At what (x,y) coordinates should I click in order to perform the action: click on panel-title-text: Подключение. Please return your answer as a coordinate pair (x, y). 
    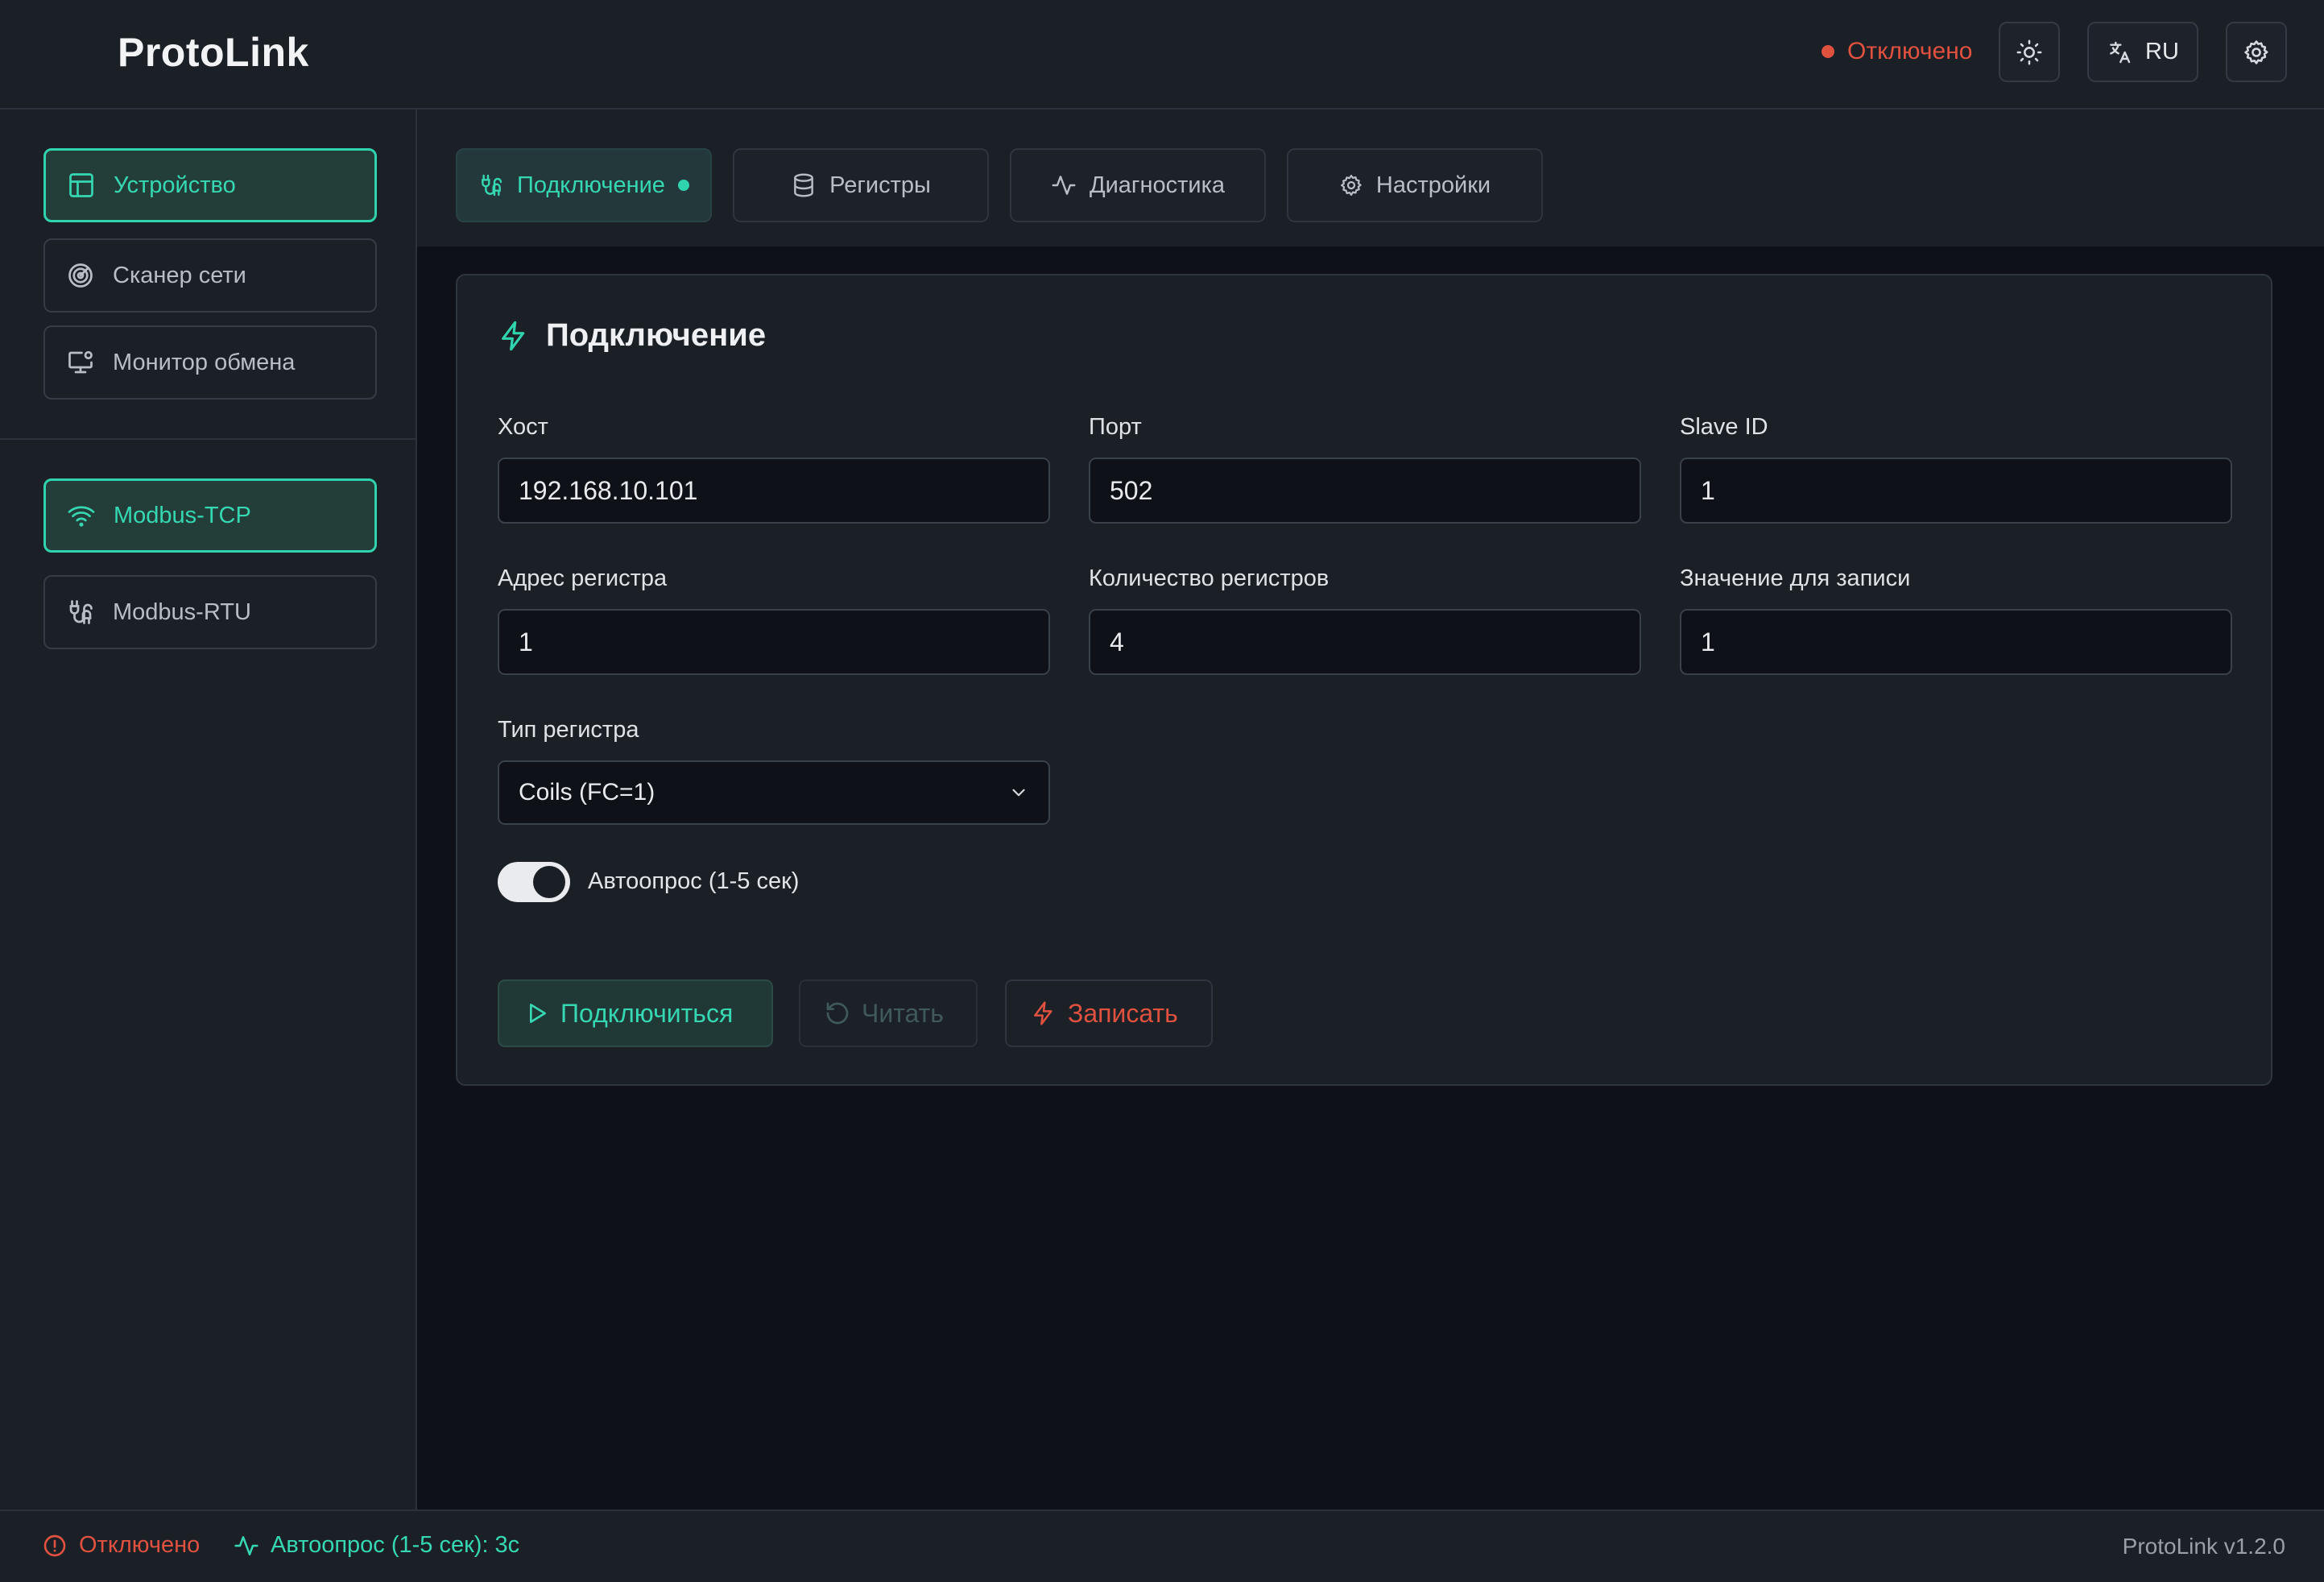
    Looking at the image, I should click on (656, 335).